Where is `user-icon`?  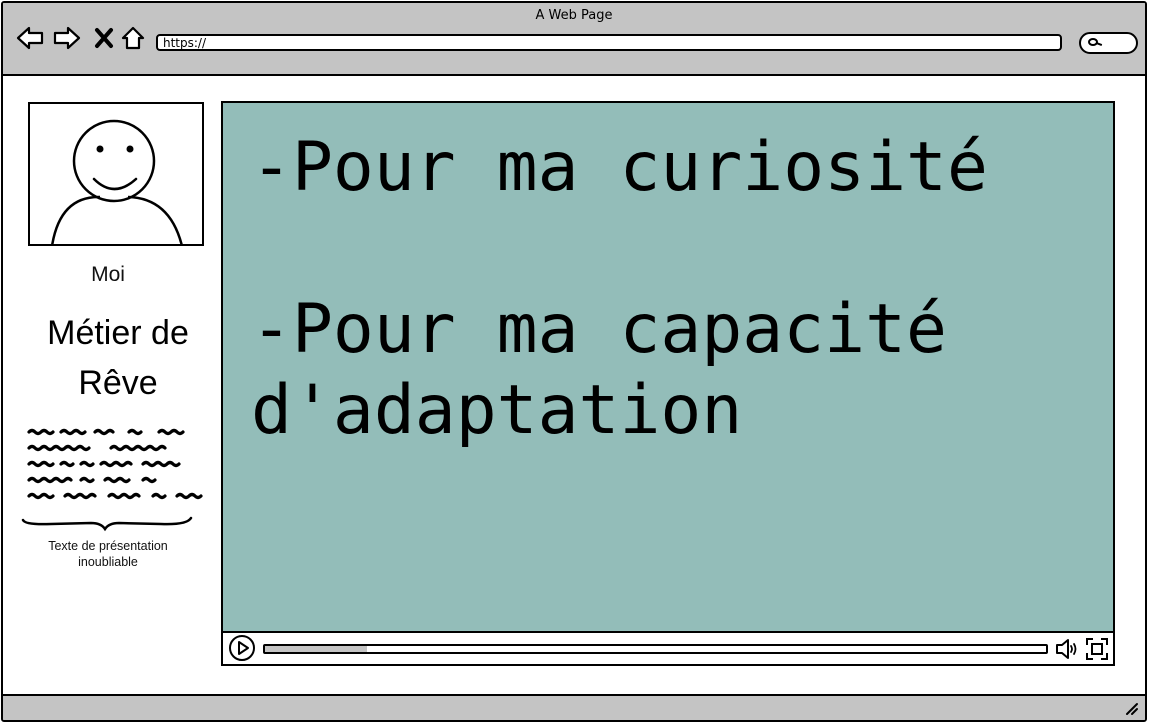 user-icon is located at coordinates (117, 181).